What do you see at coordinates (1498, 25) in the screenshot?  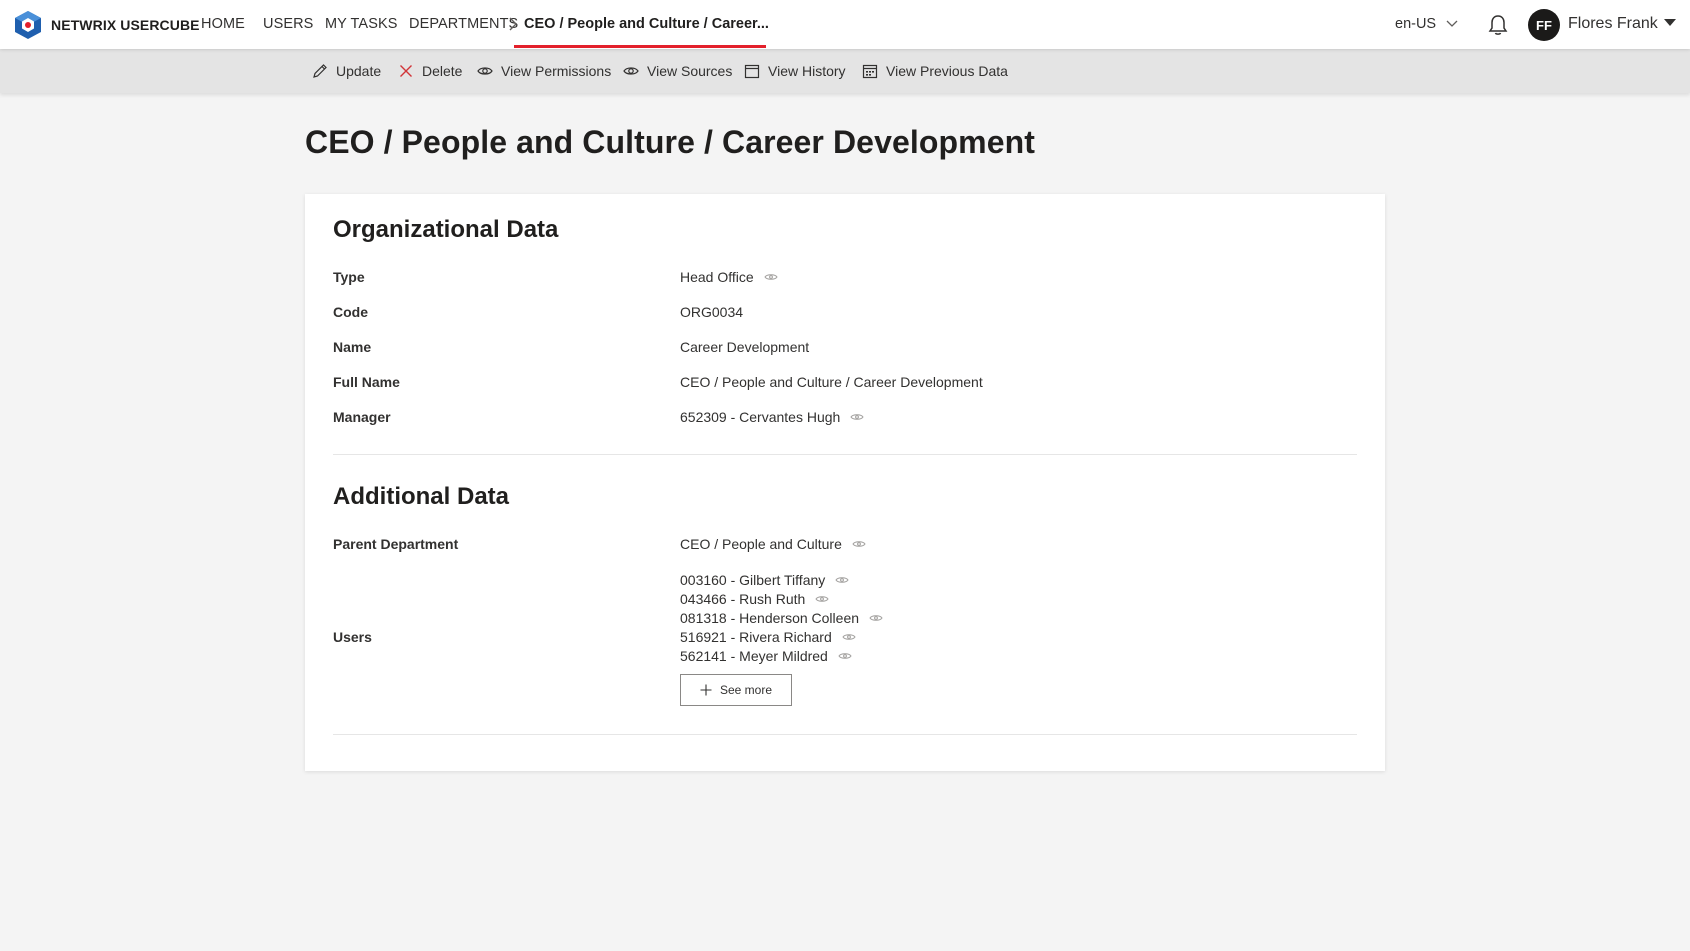 I see `bell-icon` at bounding box center [1498, 25].